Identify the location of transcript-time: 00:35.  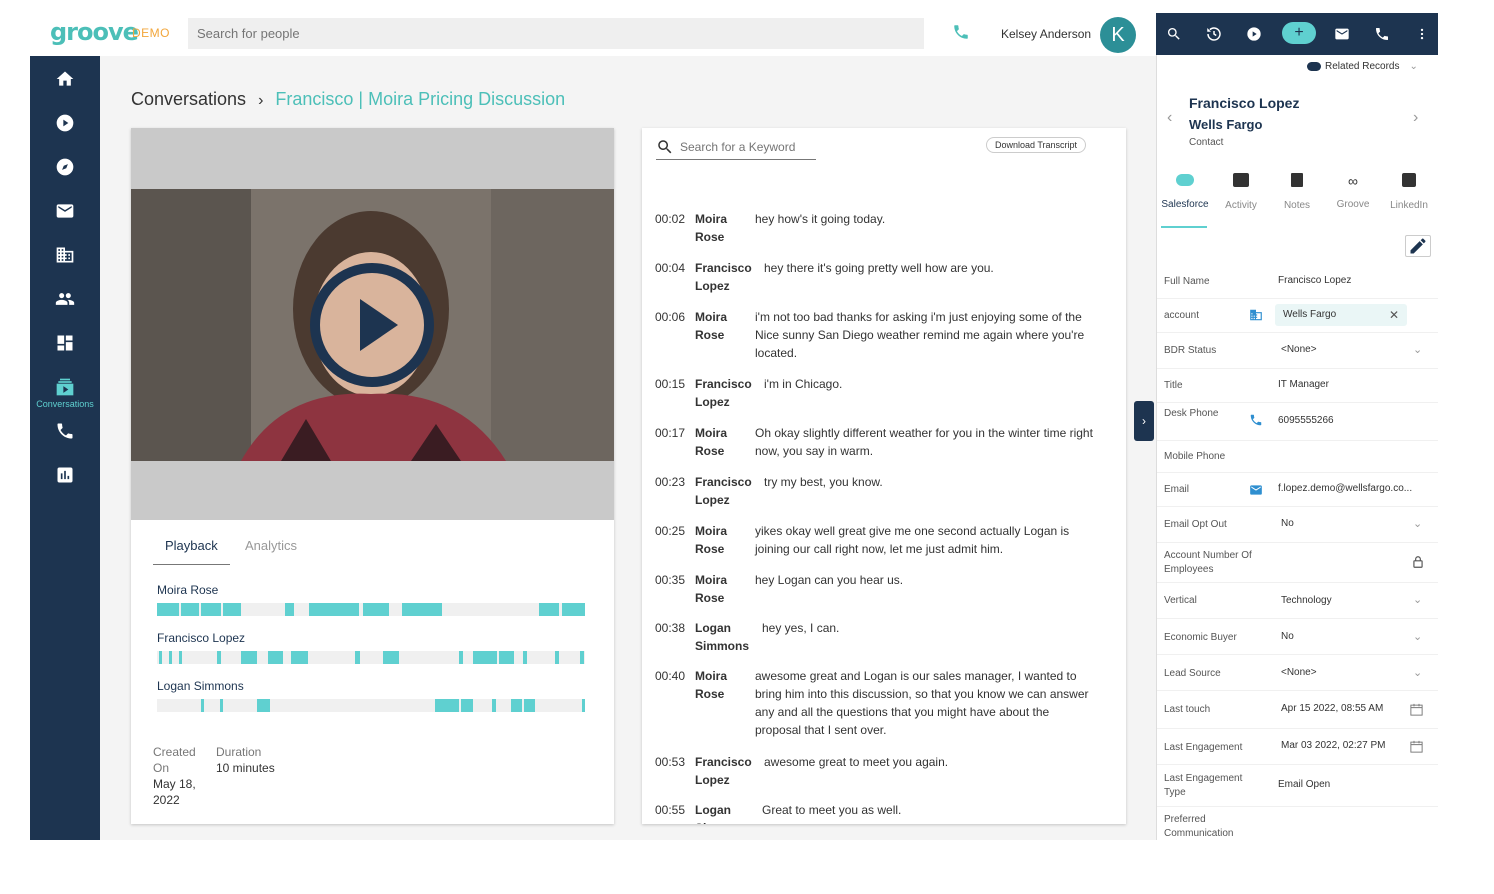
(670, 580).